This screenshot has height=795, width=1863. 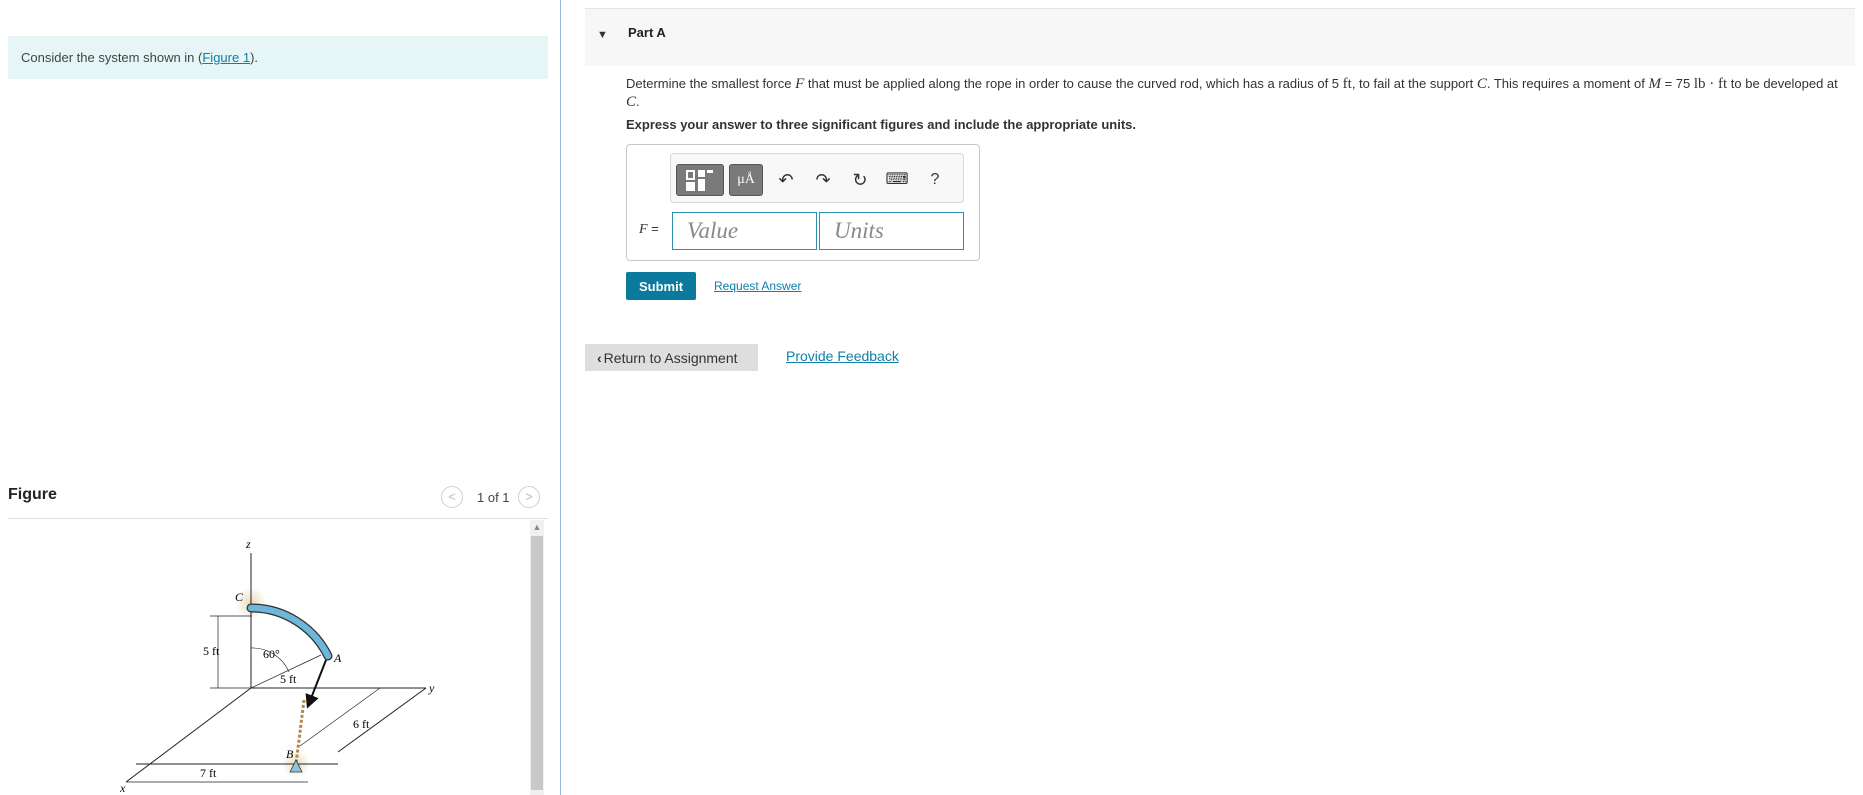 I want to click on figure-pager: 1 of 1, so click(x=493, y=497).